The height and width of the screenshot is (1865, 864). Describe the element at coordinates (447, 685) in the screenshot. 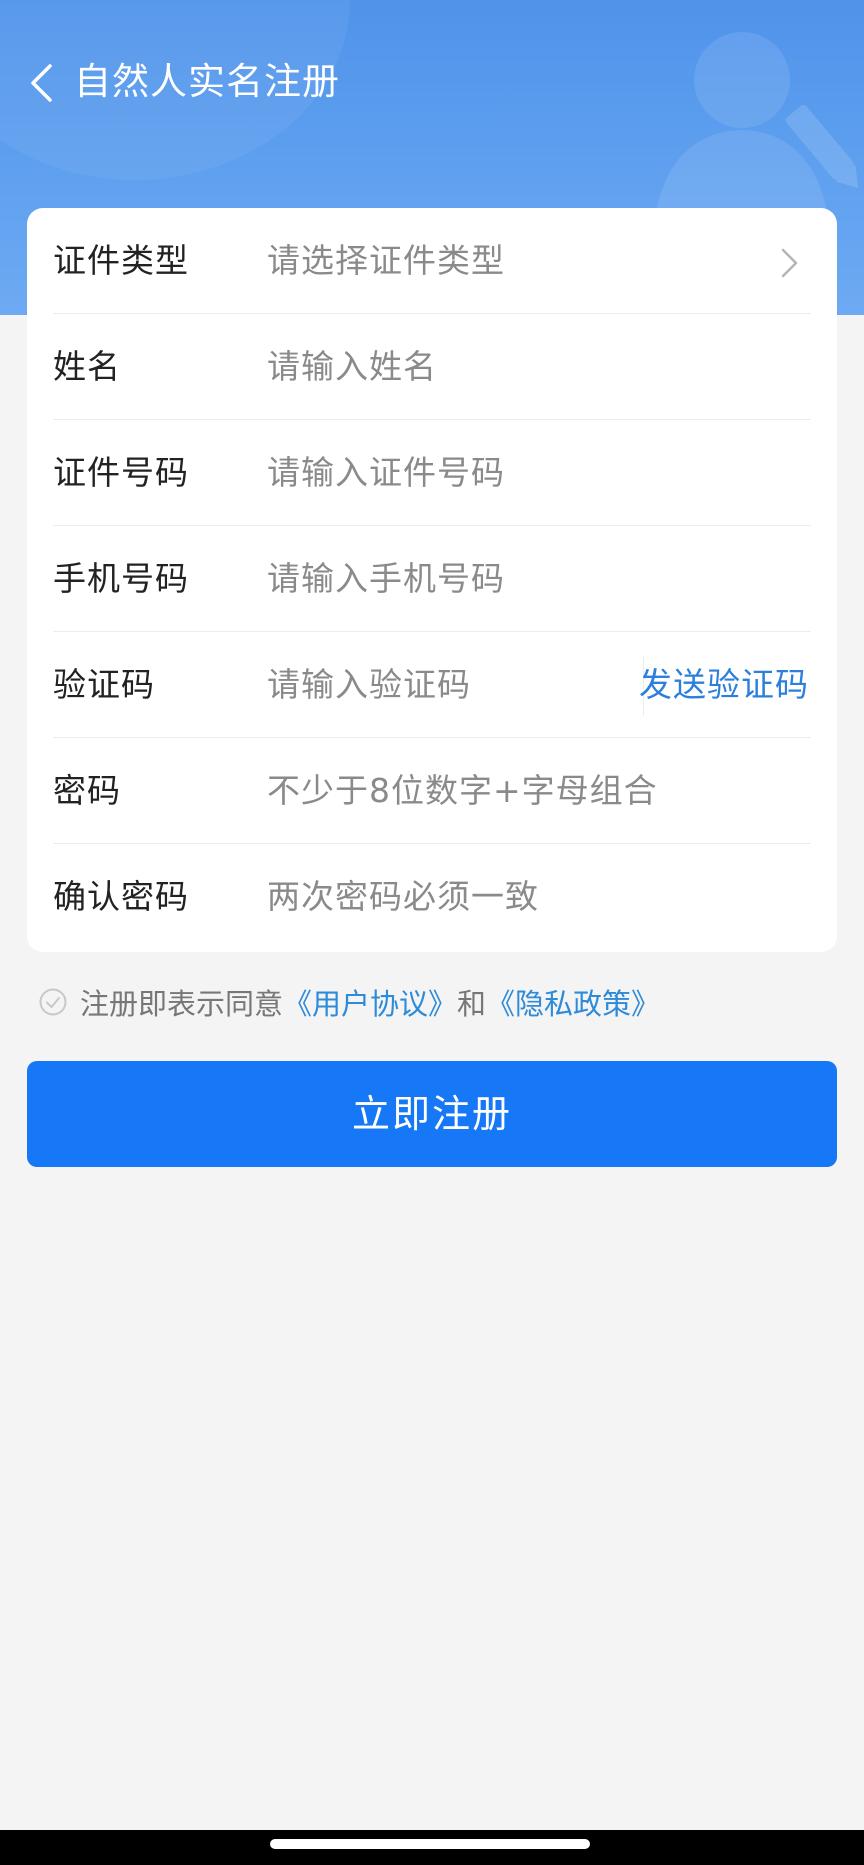

I see `verification-code-input` at that location.